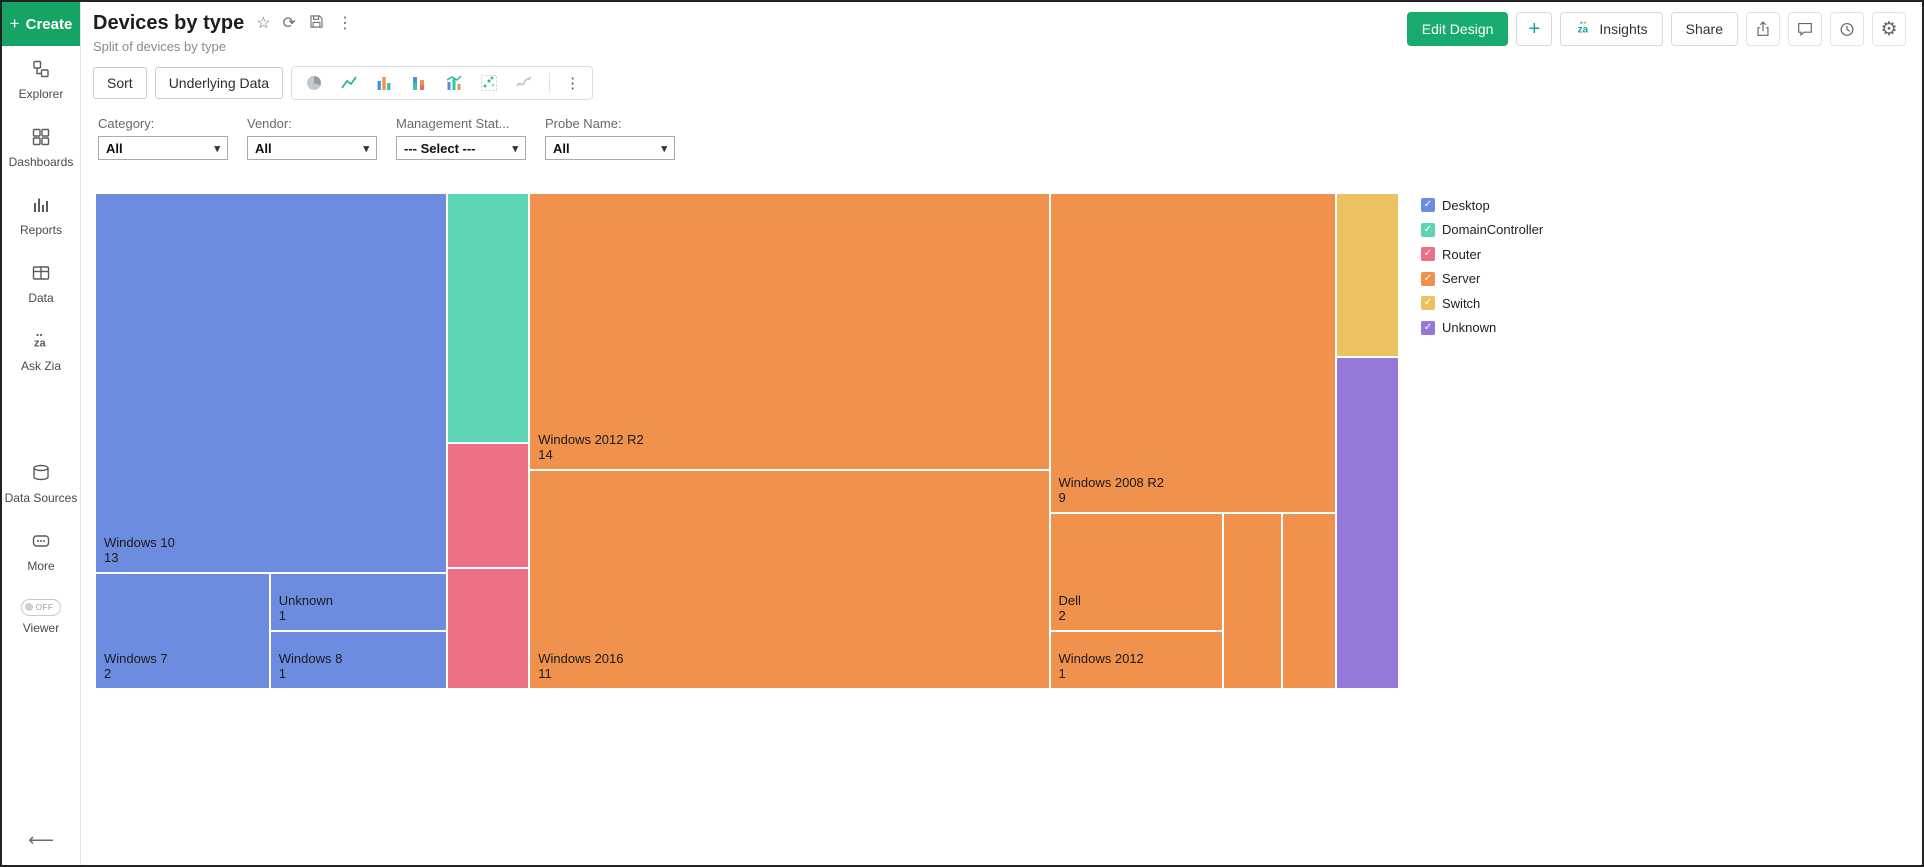  I want to click on settings-gear-icon: ⚙, so click(1889, 29).